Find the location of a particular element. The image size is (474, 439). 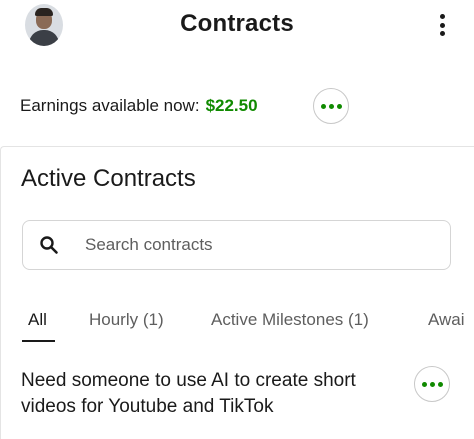

tab-active-milestones: Active Milestones (1) is located at coordinates (290, 320).